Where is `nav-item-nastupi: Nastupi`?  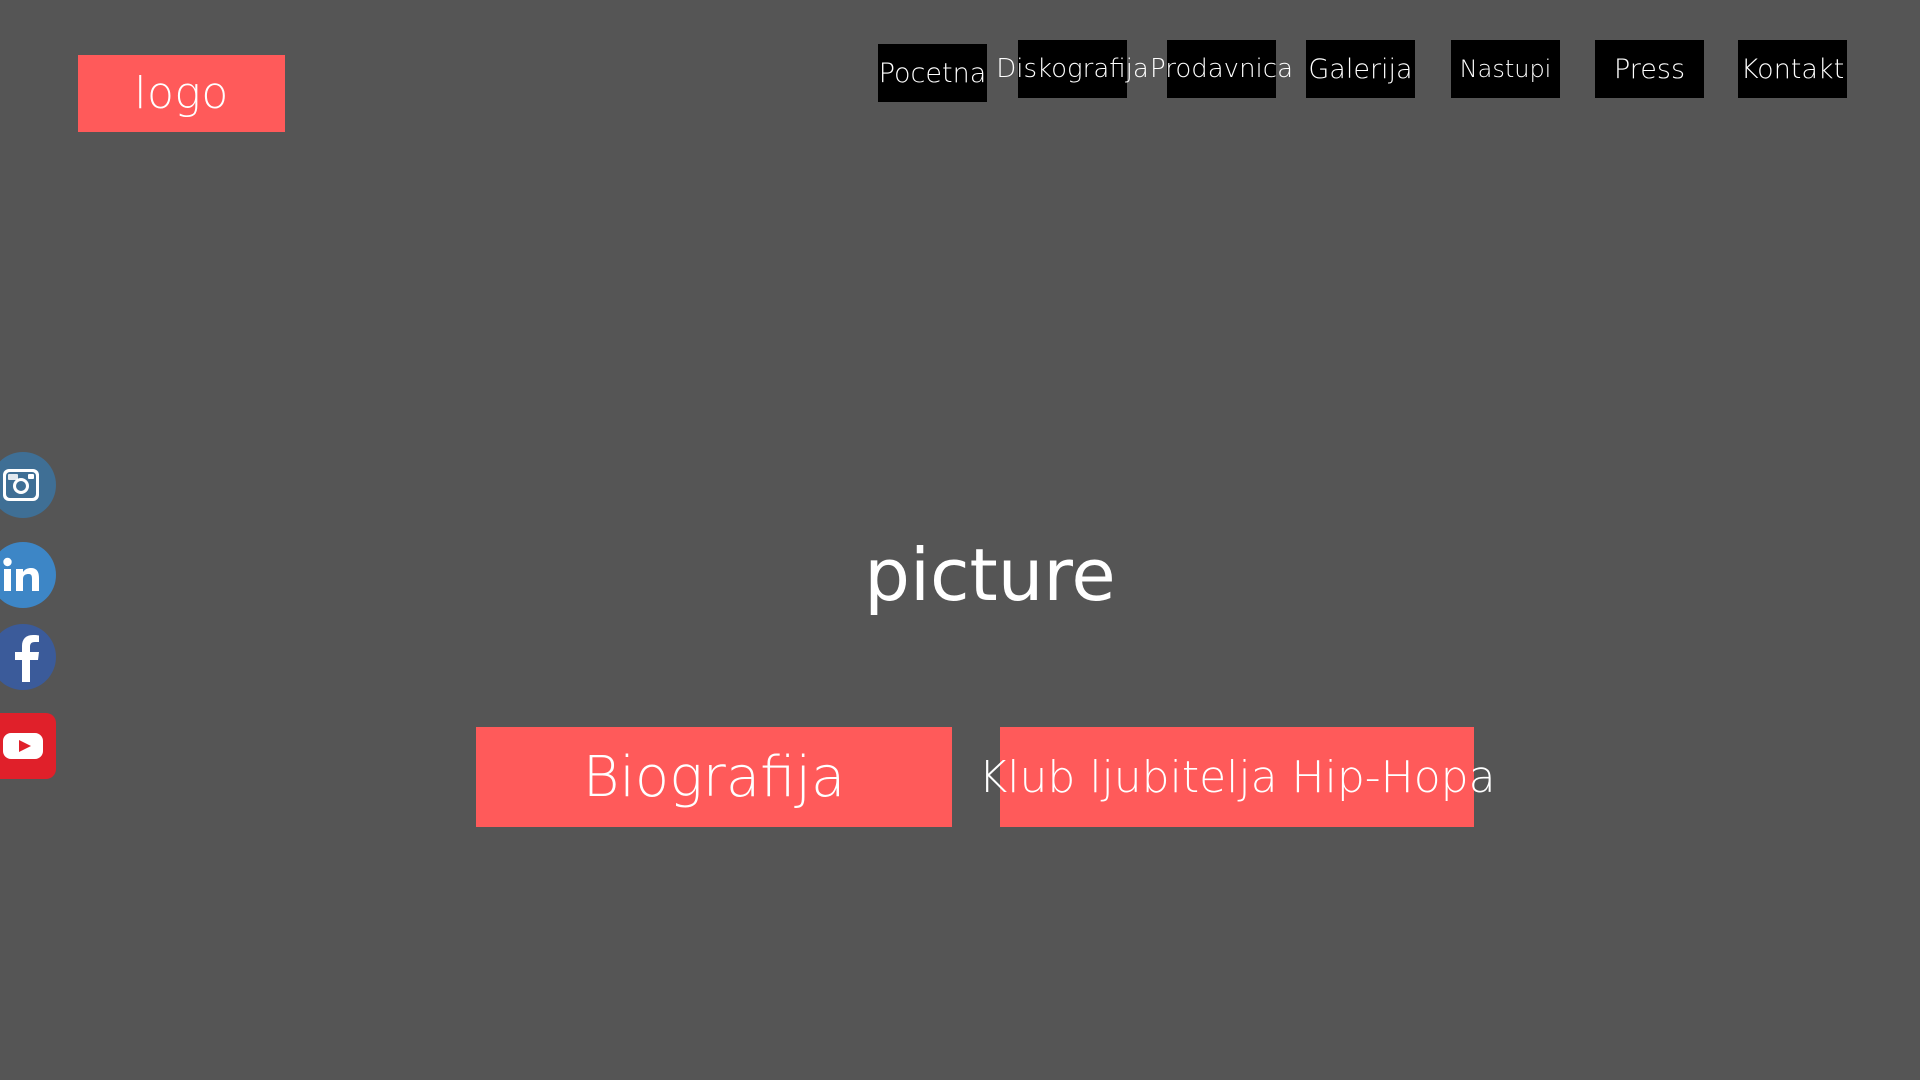 nav-item-nastupi: Nastupi is located at coordinates (1505, 69).